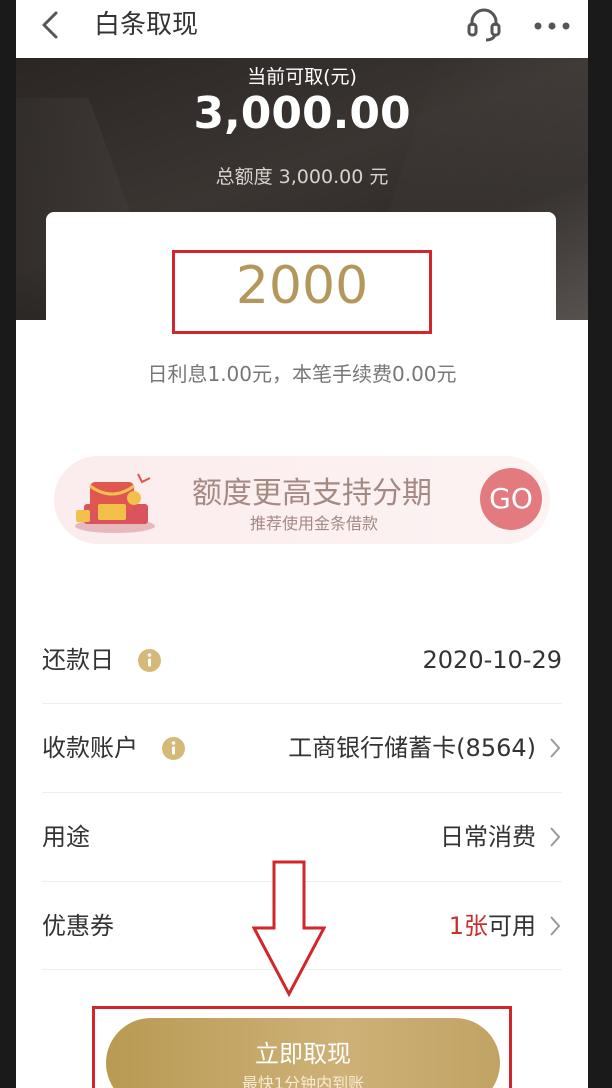 This screenshot has height=1088, width=612. I want to click on repay-day-label: 还款日, so click(78, 660).